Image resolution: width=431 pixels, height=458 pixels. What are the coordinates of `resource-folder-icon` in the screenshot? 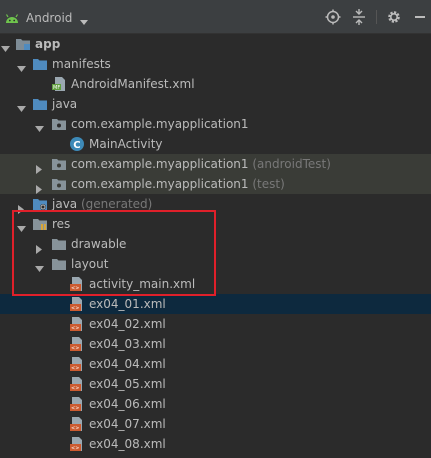 It's located at (40, 224).